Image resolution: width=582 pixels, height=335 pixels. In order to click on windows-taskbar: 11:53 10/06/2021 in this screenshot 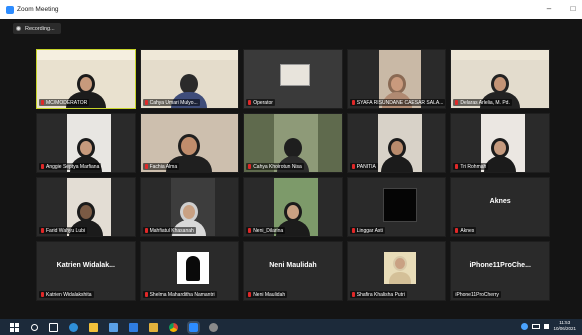, I will do `click(291, 327)`.